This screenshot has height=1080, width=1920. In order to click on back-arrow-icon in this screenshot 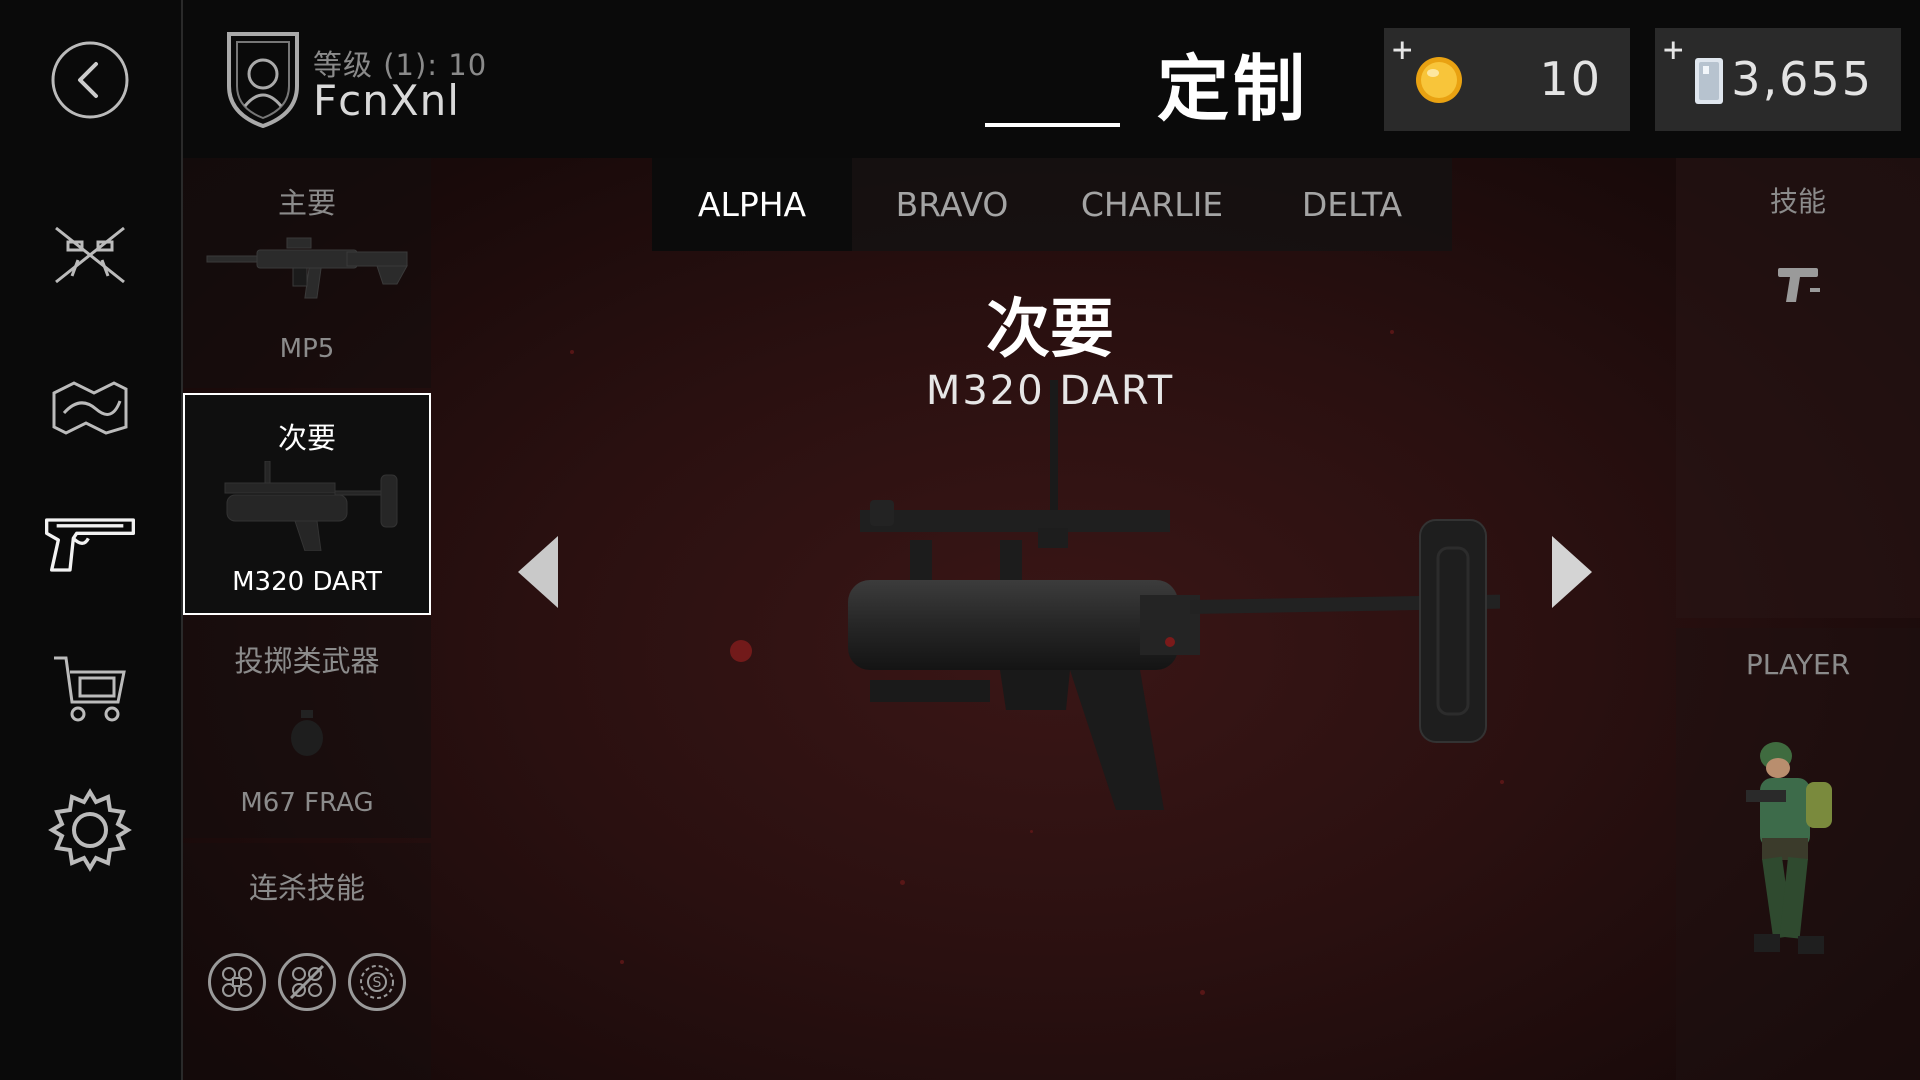, I will do `click(90, 80)`.